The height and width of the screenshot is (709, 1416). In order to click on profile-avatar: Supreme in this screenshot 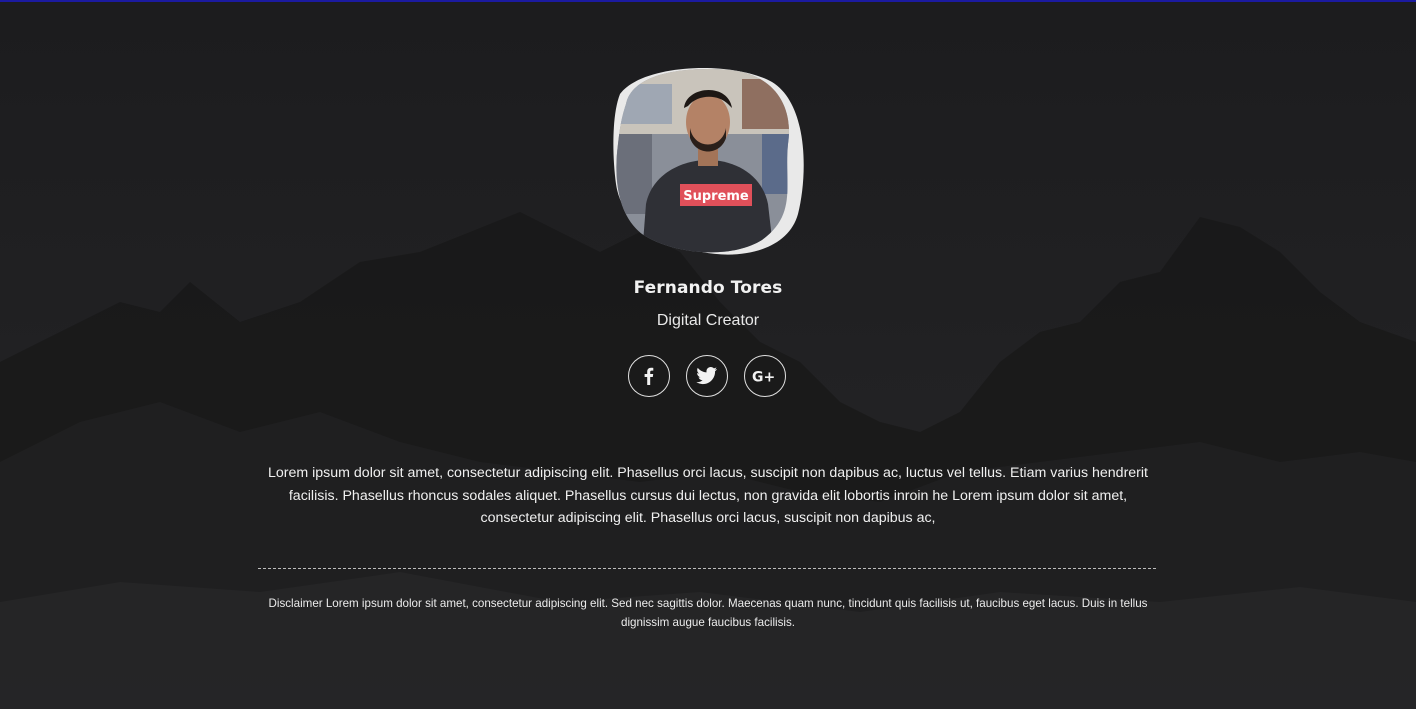, I will do `click(708, 160)`.